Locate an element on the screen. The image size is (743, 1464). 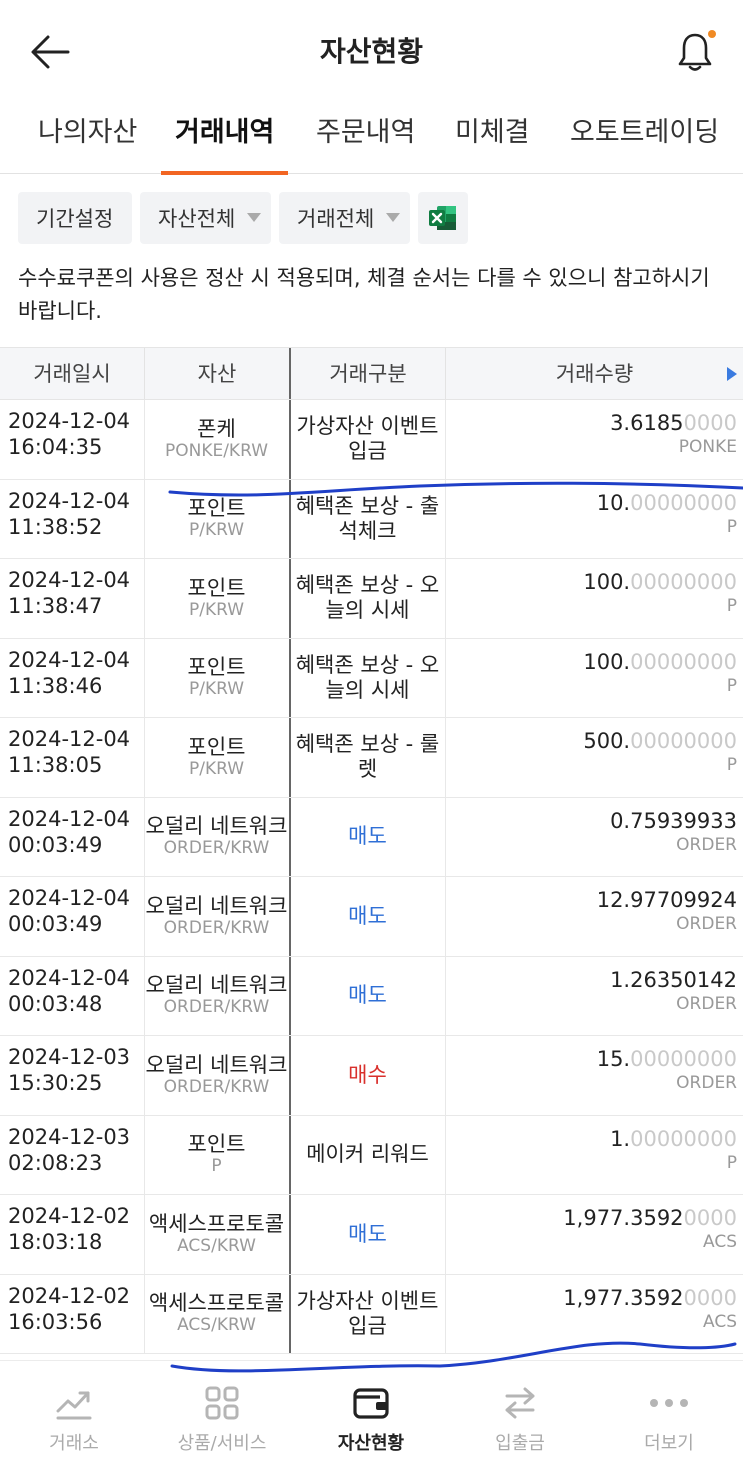
row-time: 11:38:46 is located at coordinates (55, 685).